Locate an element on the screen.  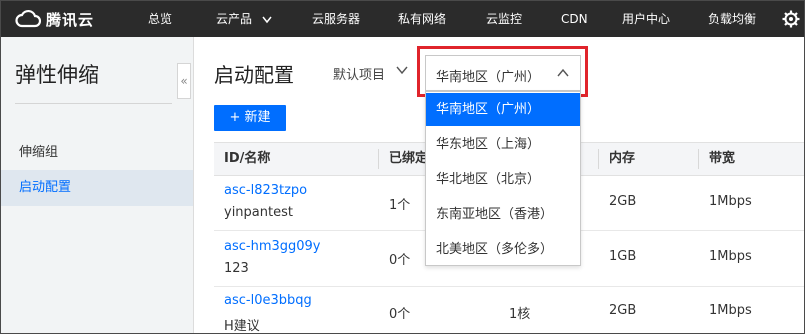
double-chevron-left-icon: « is located at coordinates (184, 81).